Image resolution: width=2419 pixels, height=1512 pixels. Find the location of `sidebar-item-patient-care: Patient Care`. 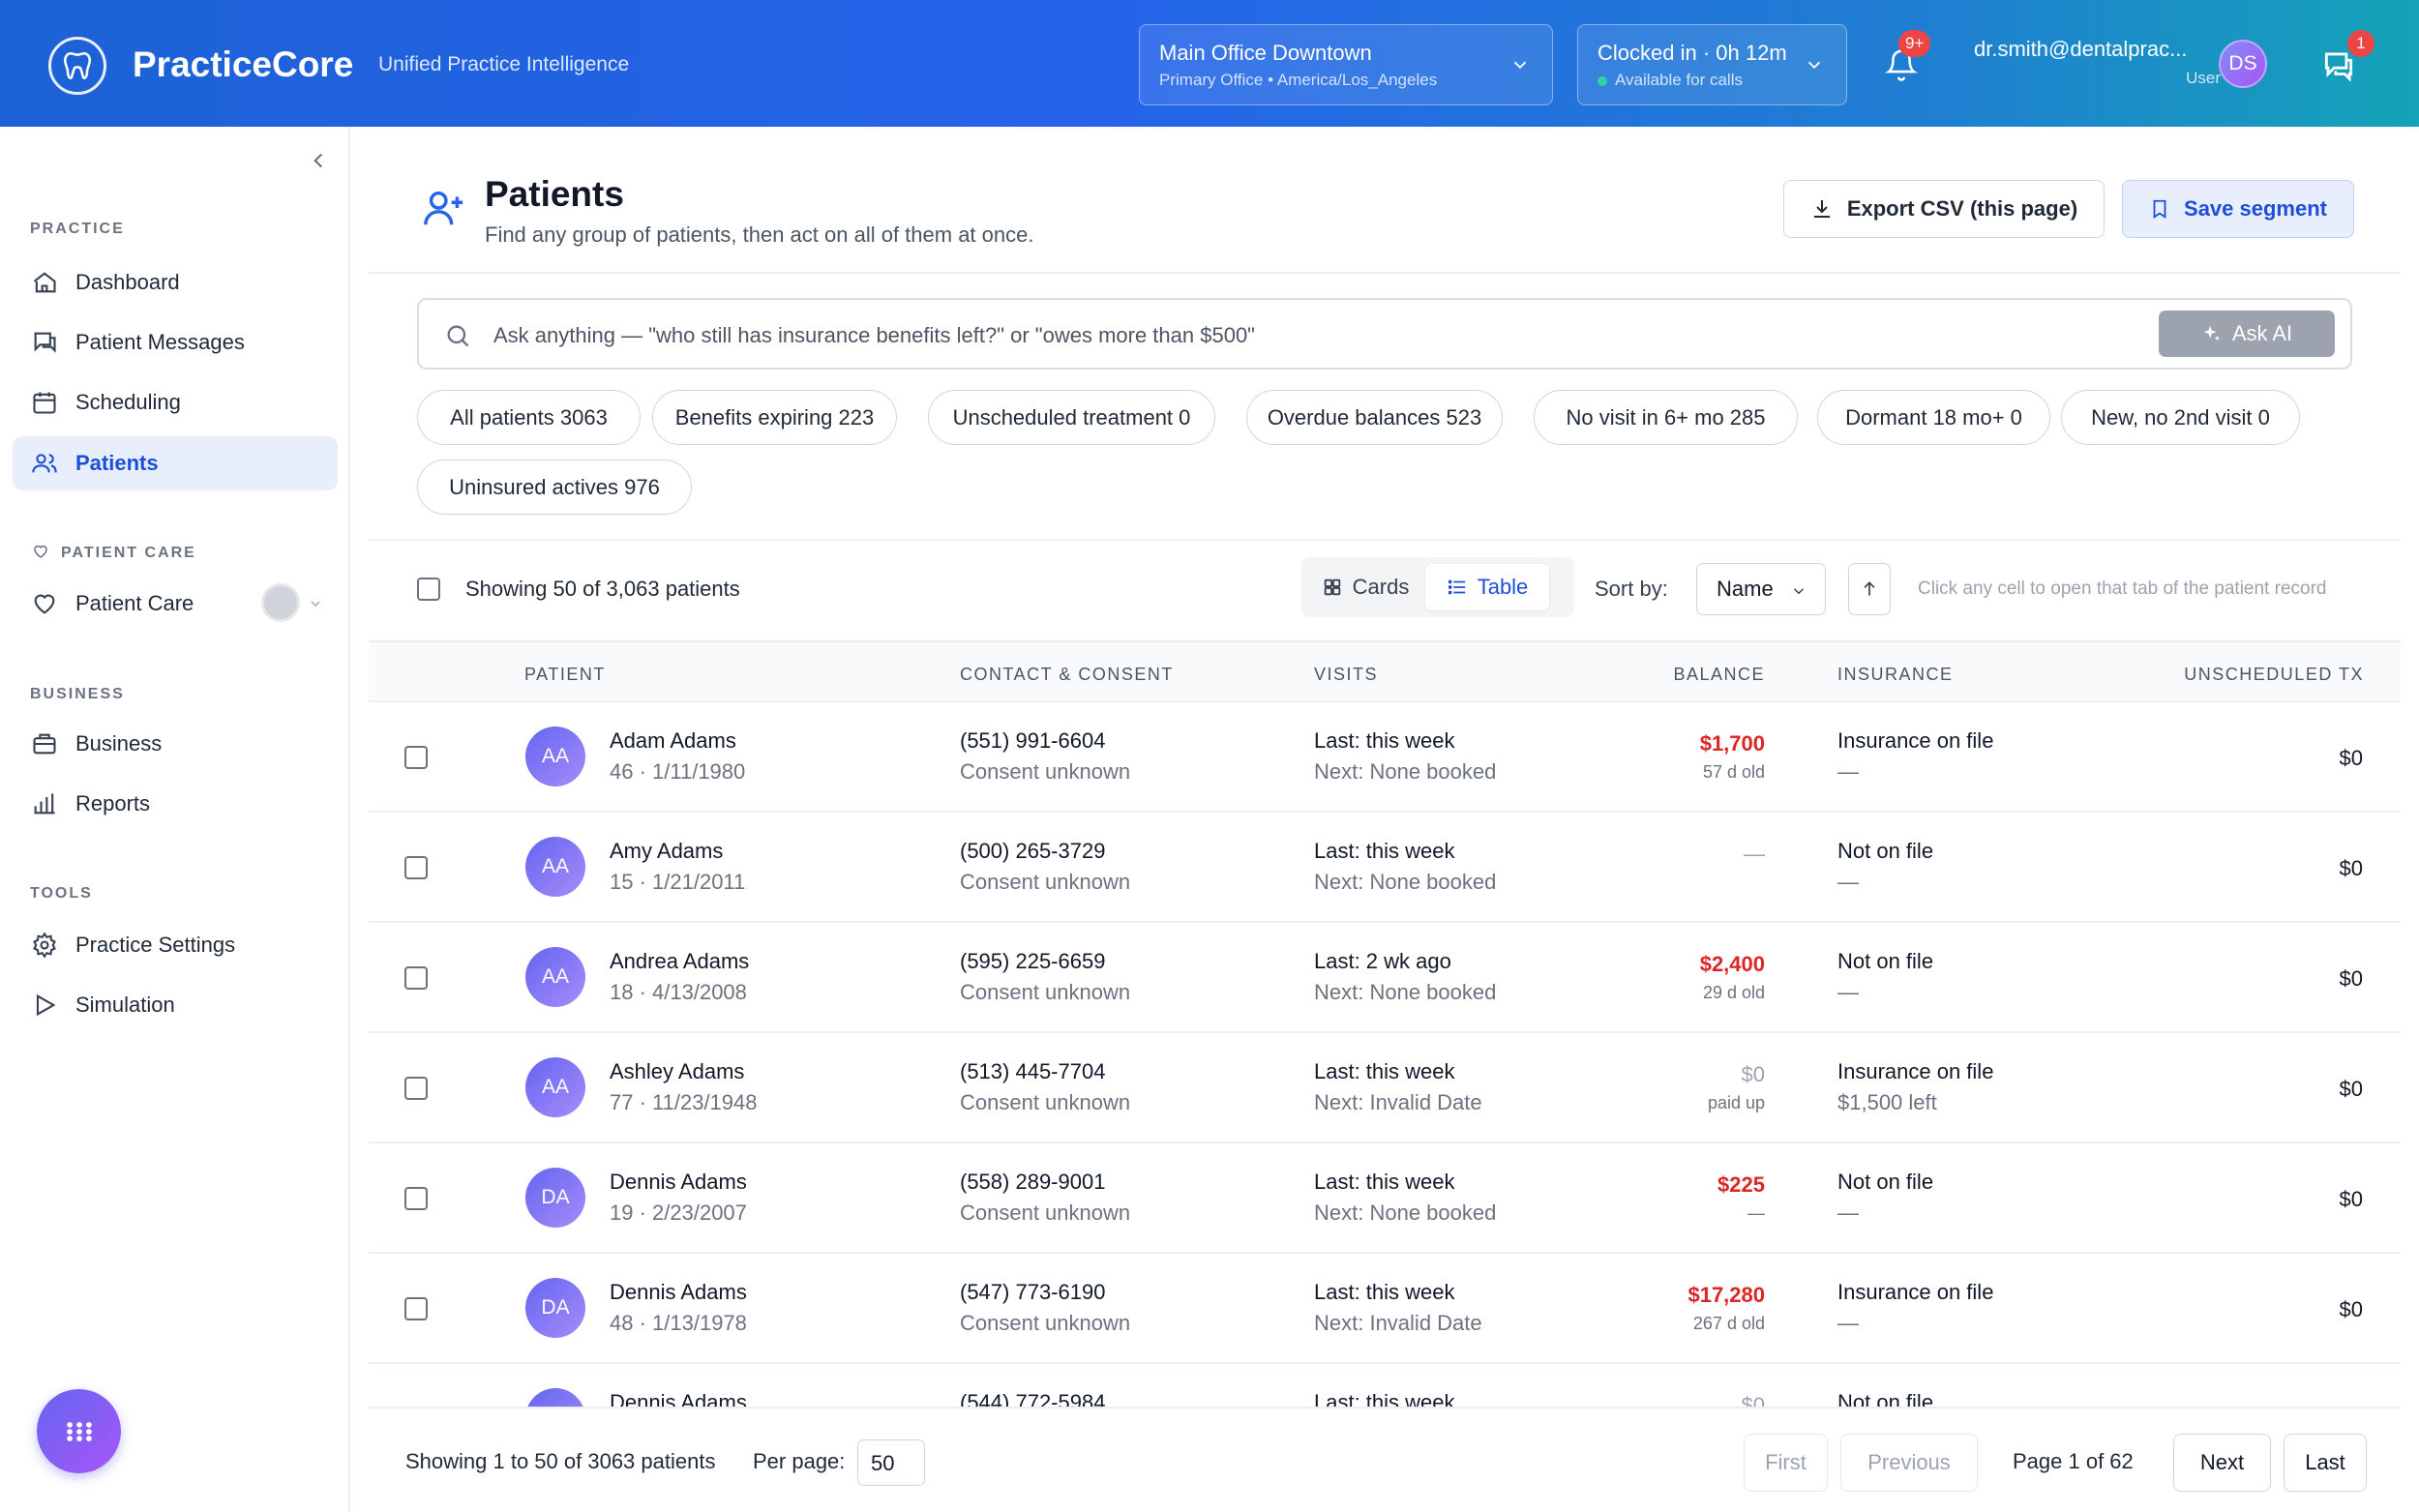

sidebar-item-patient-care: Patient Care is located at coordinates (129, 604).